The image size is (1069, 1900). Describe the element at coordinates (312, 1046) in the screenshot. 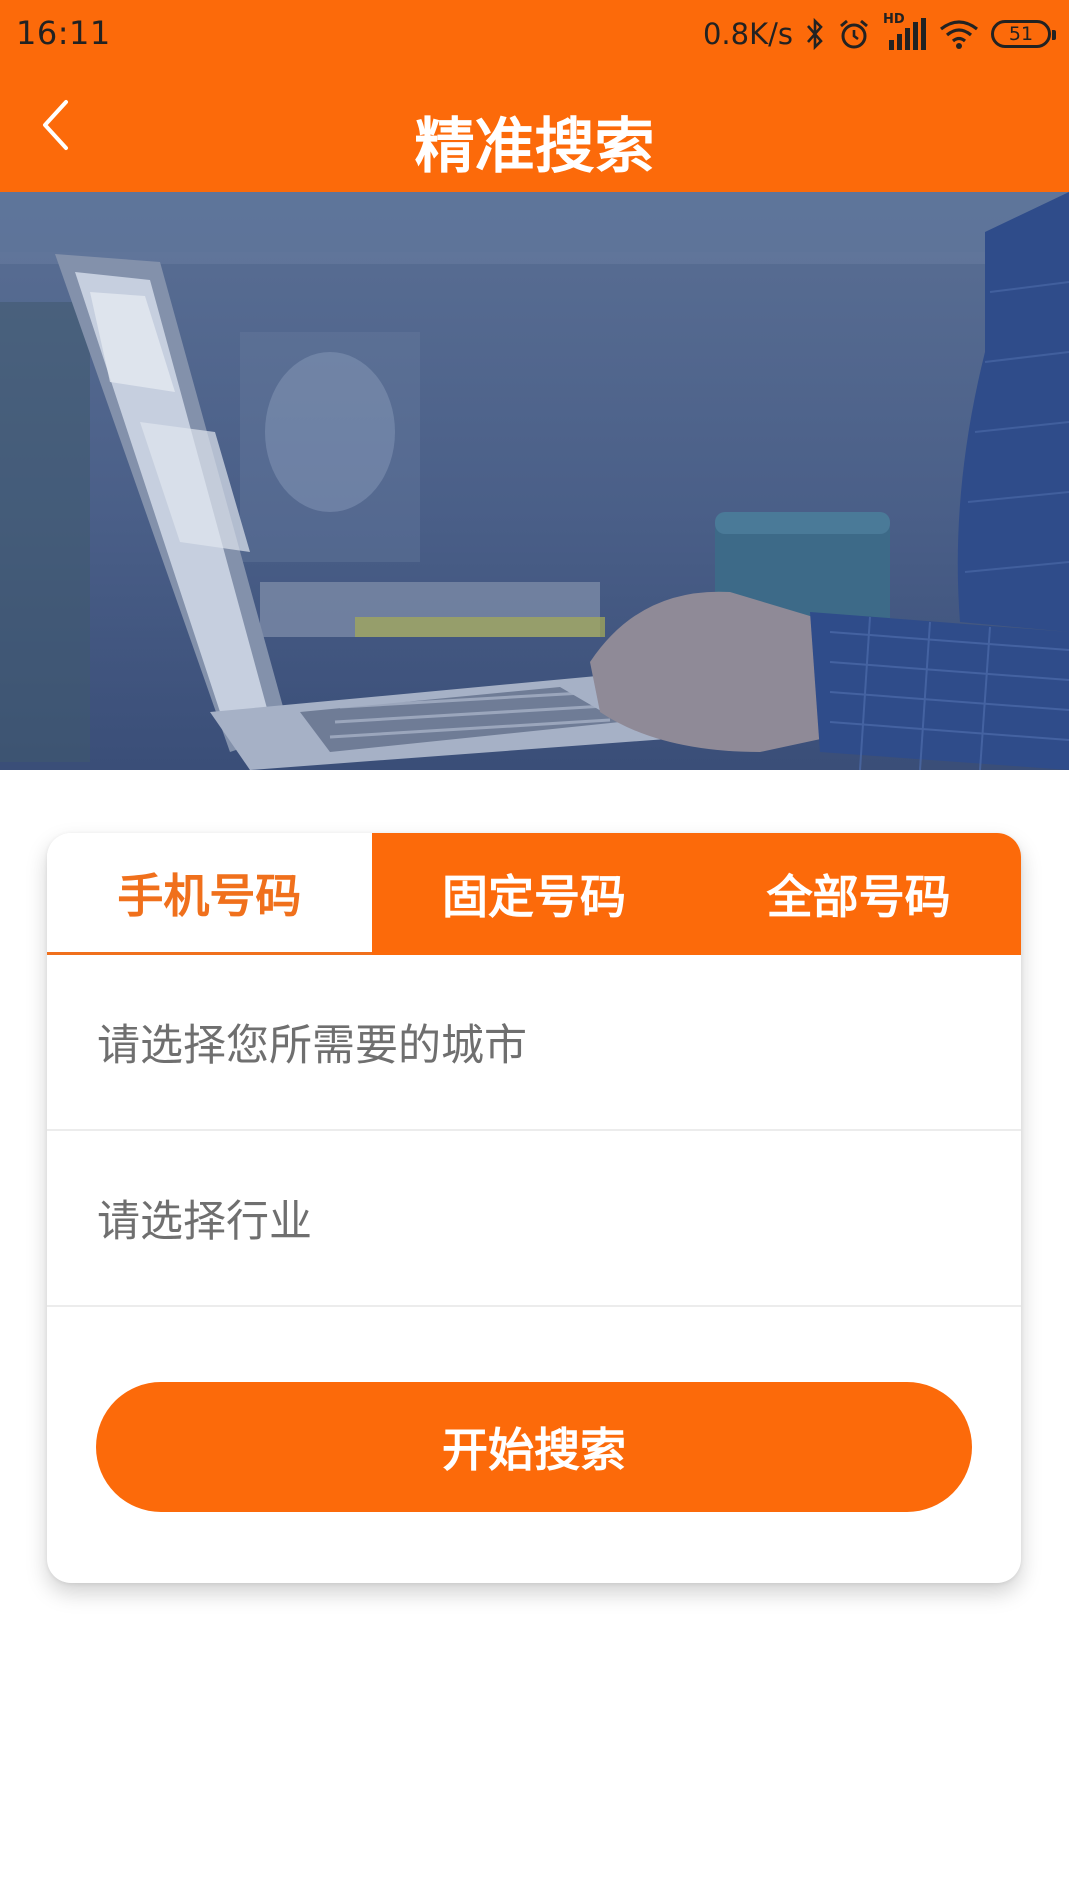

I see `city-select-placeholder: 请选择您所需要的城市` at that location.